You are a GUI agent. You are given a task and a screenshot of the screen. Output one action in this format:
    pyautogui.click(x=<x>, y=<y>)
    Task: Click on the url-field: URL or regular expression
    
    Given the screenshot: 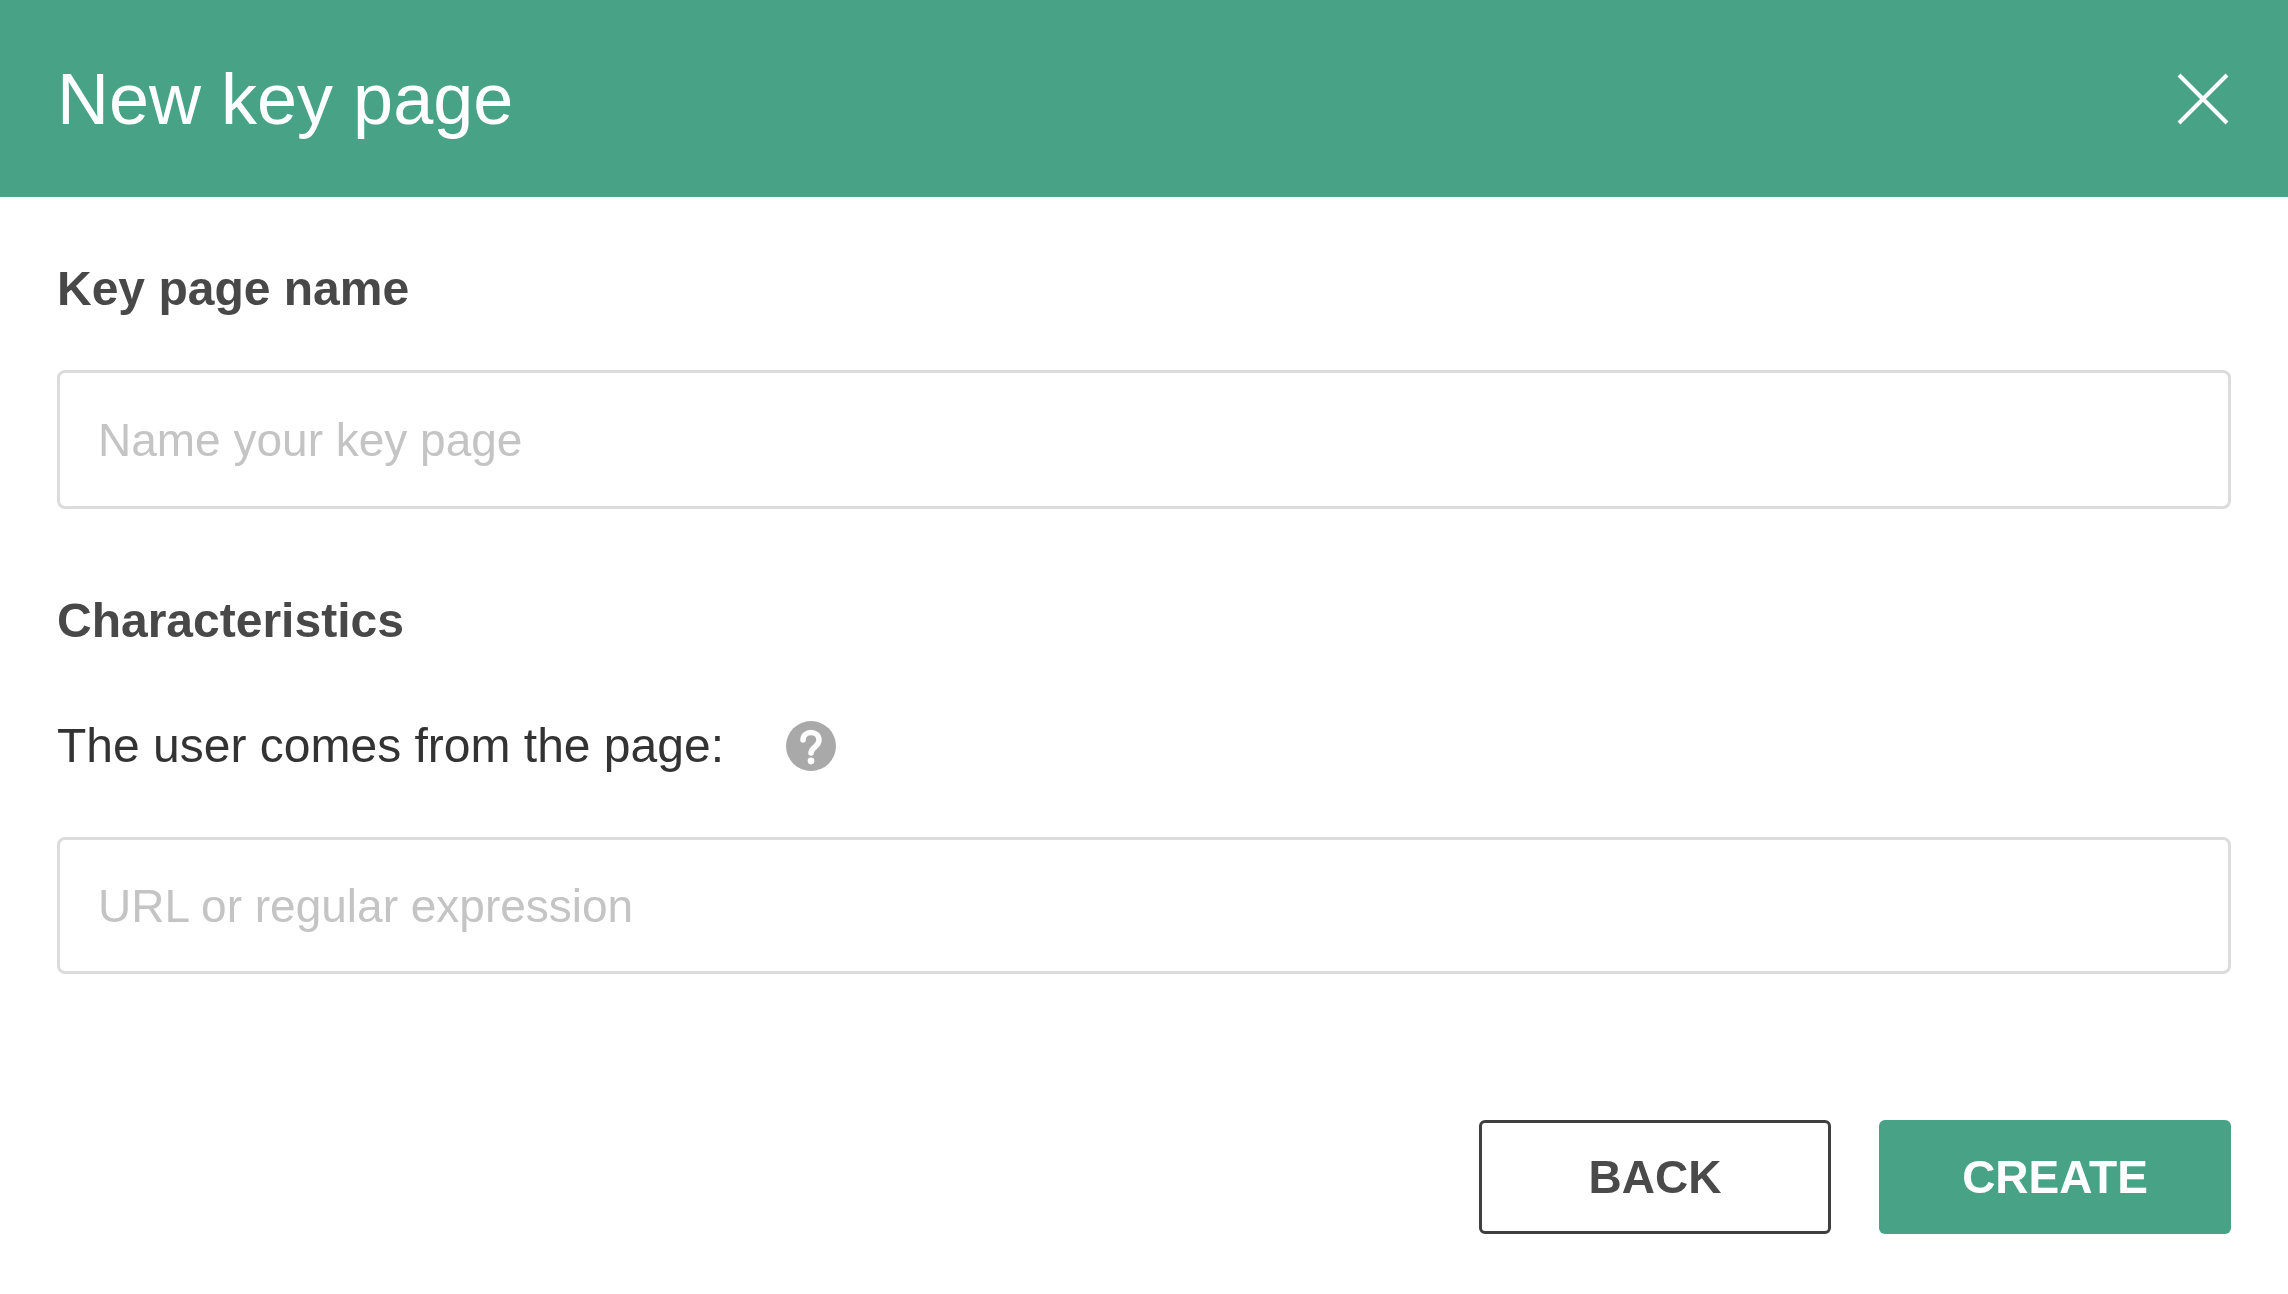 What is the action you would take?
    pyautogui.click(x=1144, y=905)
    